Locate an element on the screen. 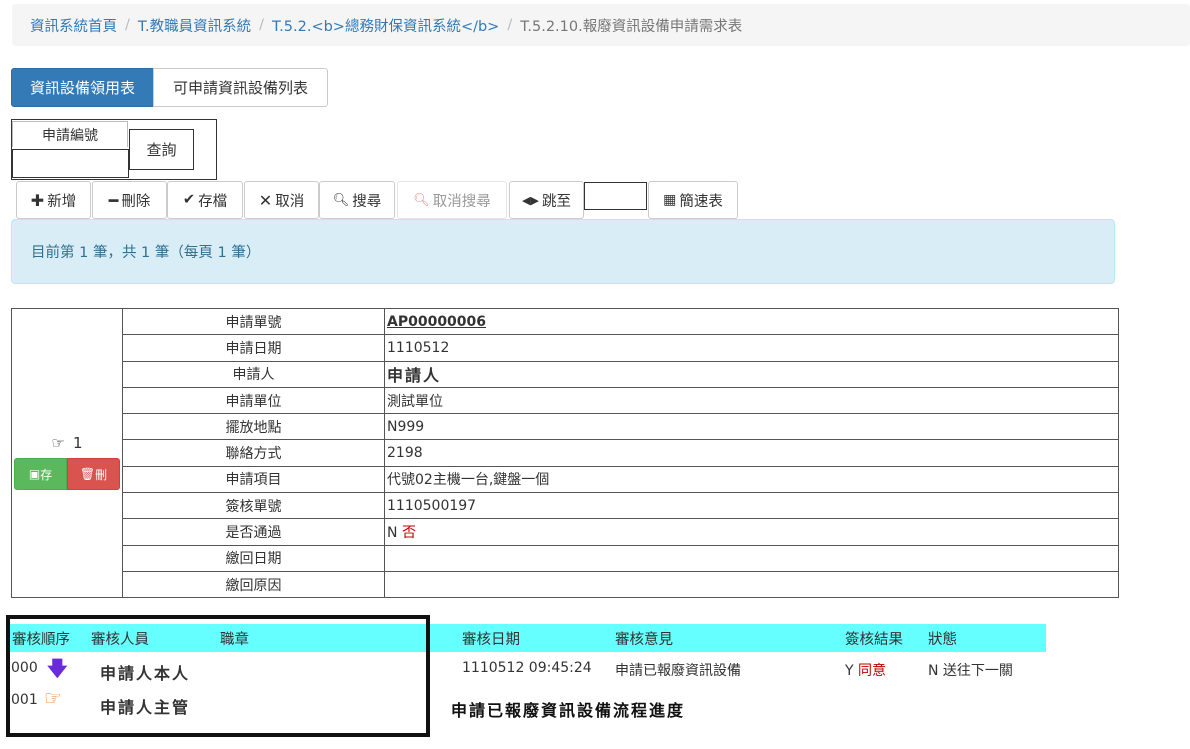  quick-table-button: ▦ 簡速表 is located at coordinates (693, 200).